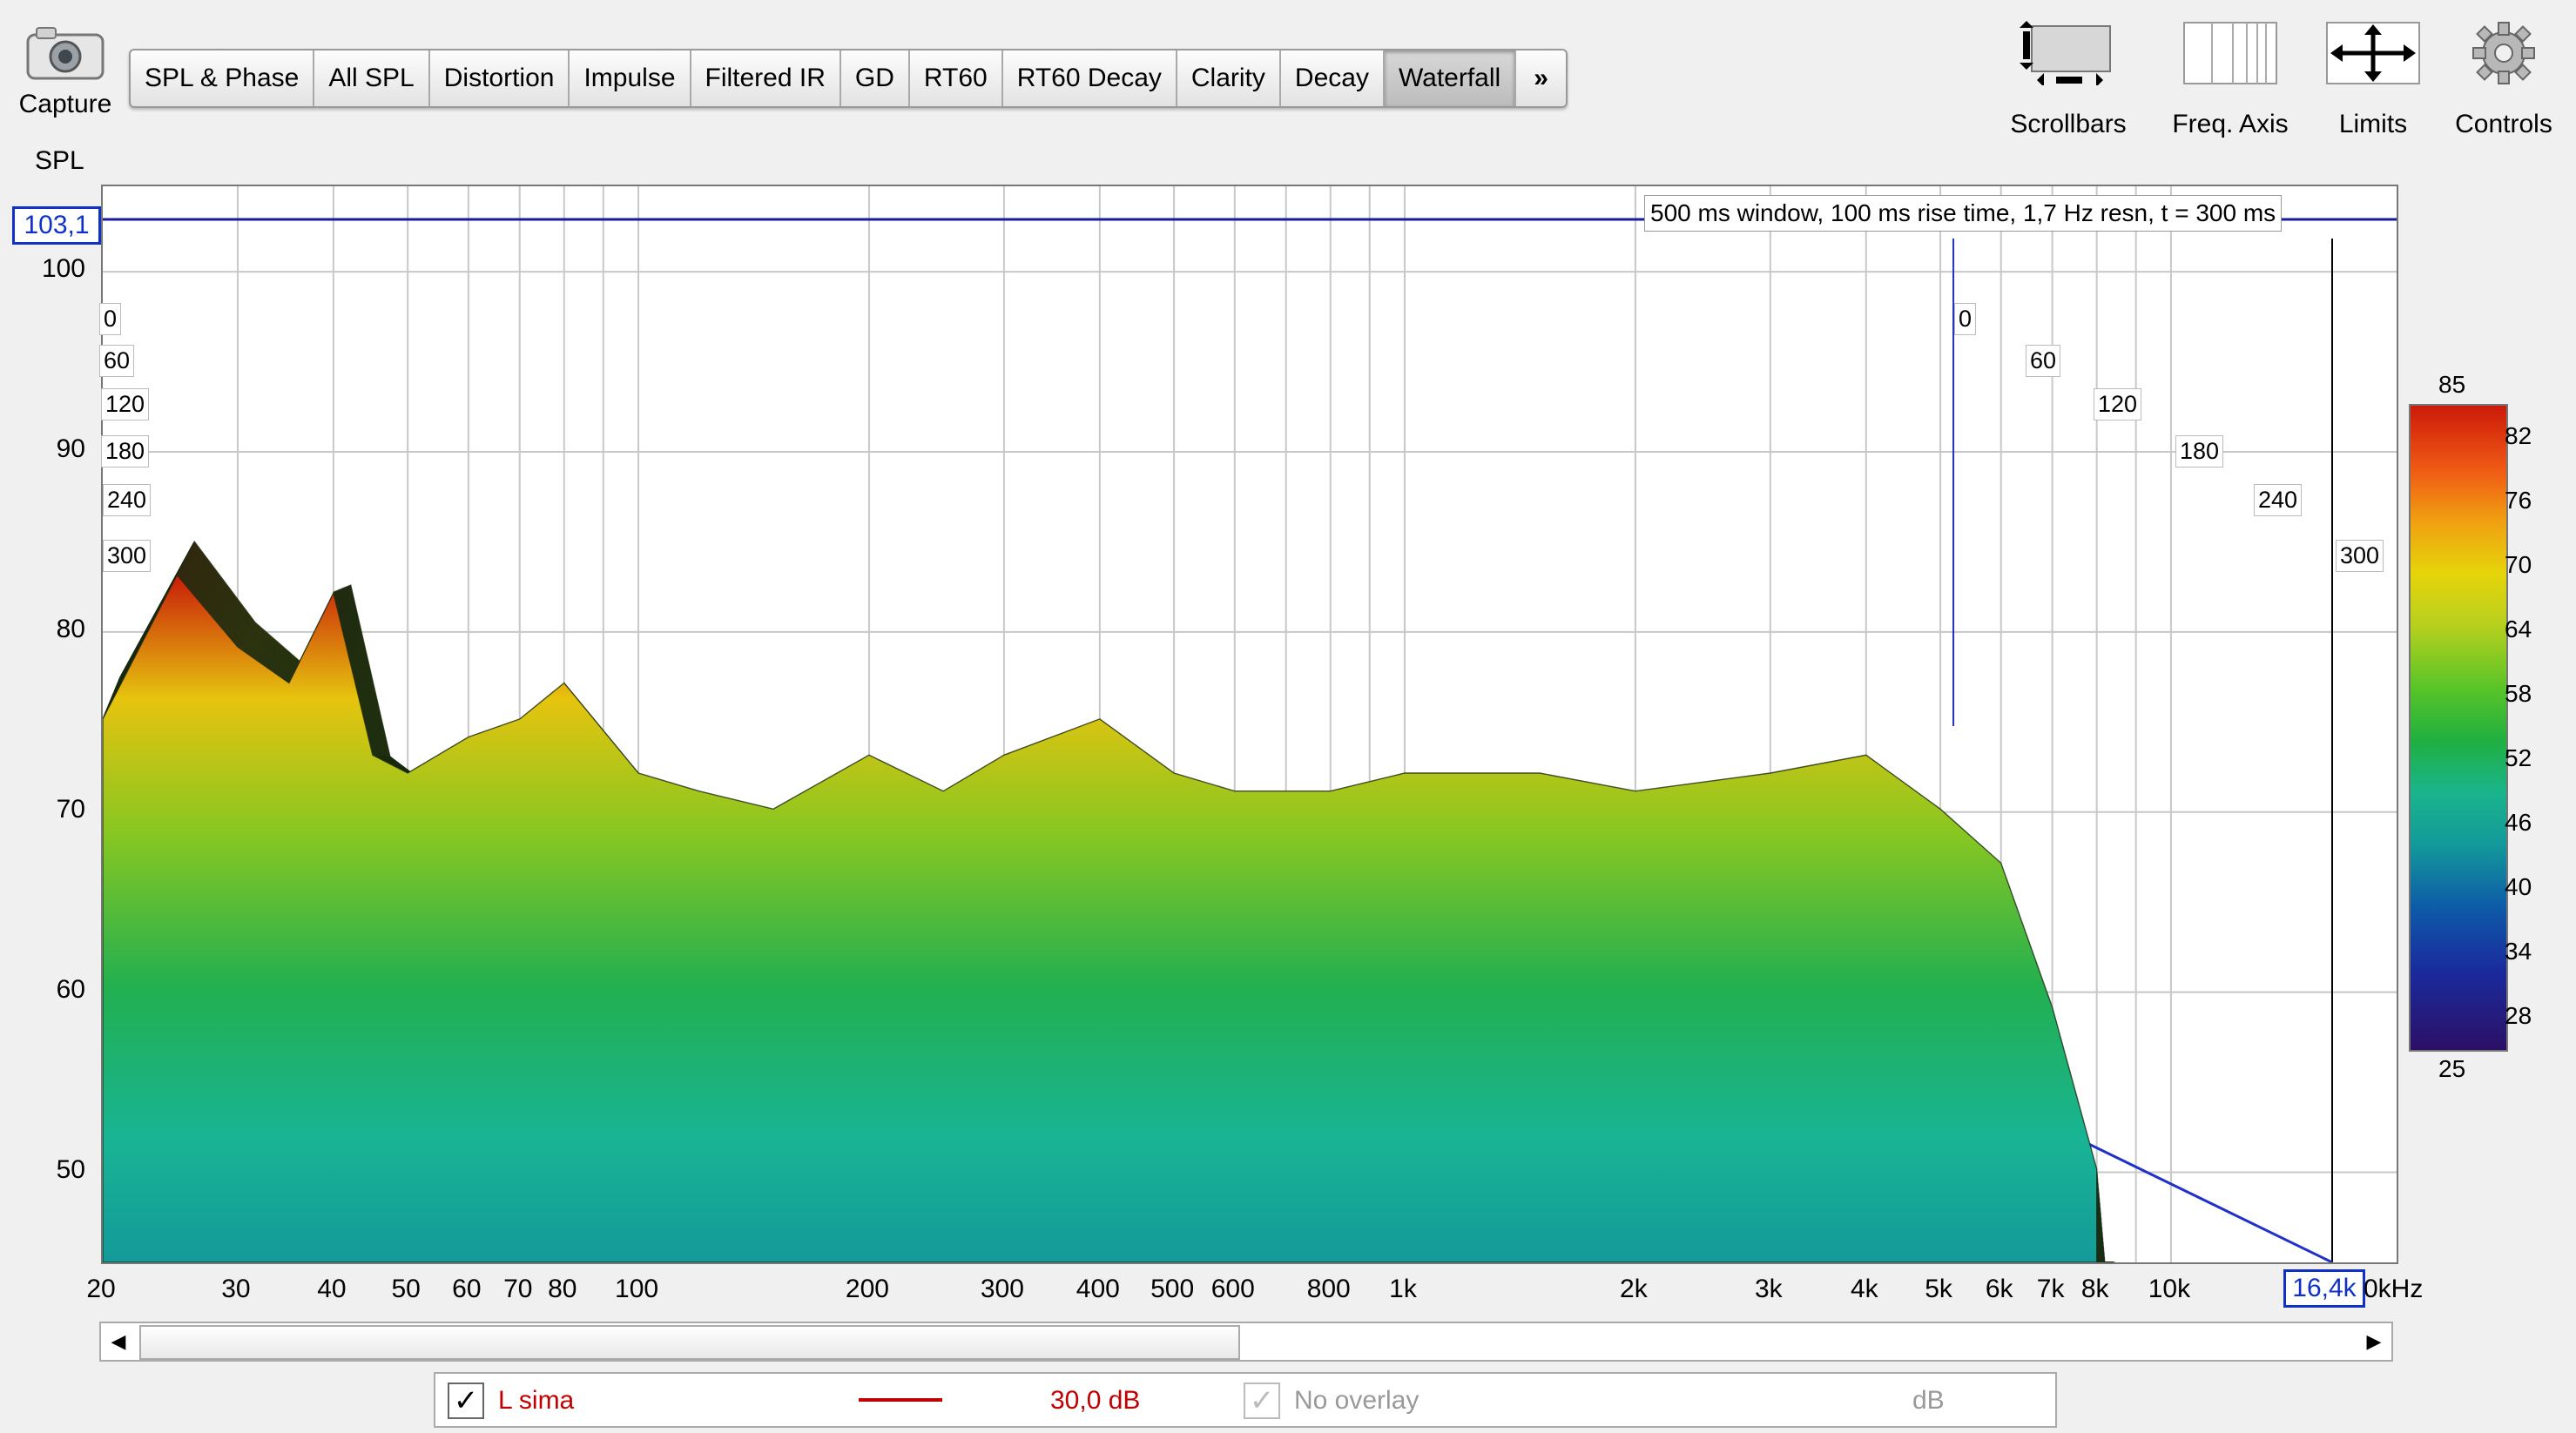 This screenshot has width=2576, height=1433. What do you see at coordinates (867, 1289) in the screenshot?
I see `x-tick-label: 200` at bounding box center [867, 1289].